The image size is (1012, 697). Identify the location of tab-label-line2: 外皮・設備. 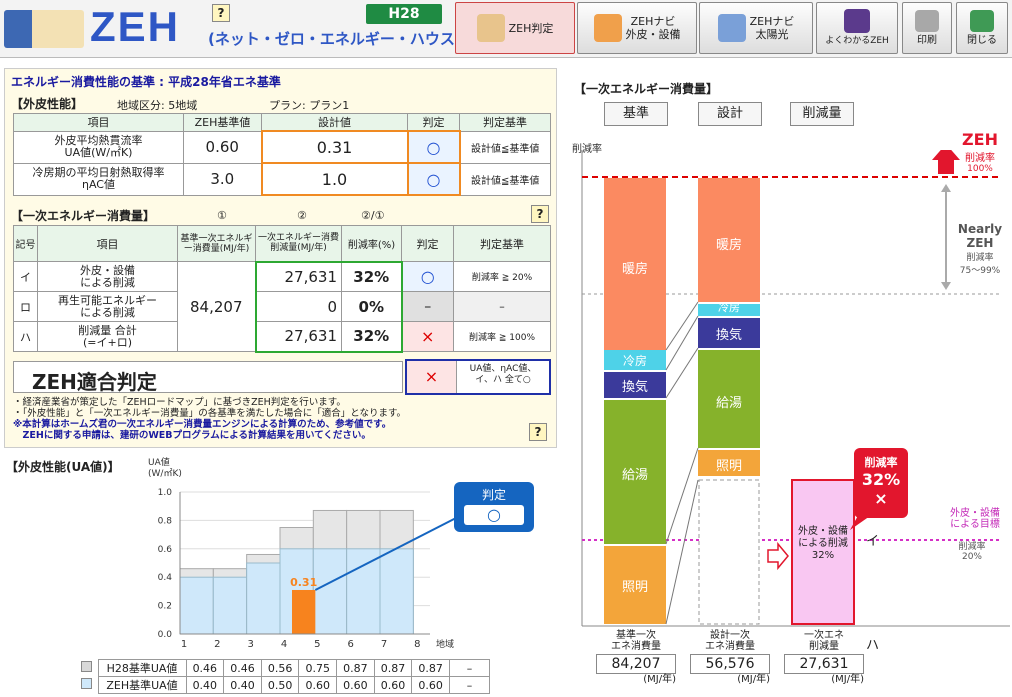
(653, 34).